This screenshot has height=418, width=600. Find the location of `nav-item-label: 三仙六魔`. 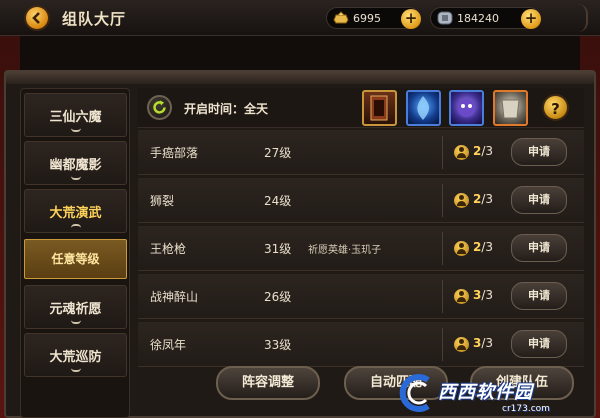

nav-item-label: 三仙六魔 is located at coordinates (75, 117).